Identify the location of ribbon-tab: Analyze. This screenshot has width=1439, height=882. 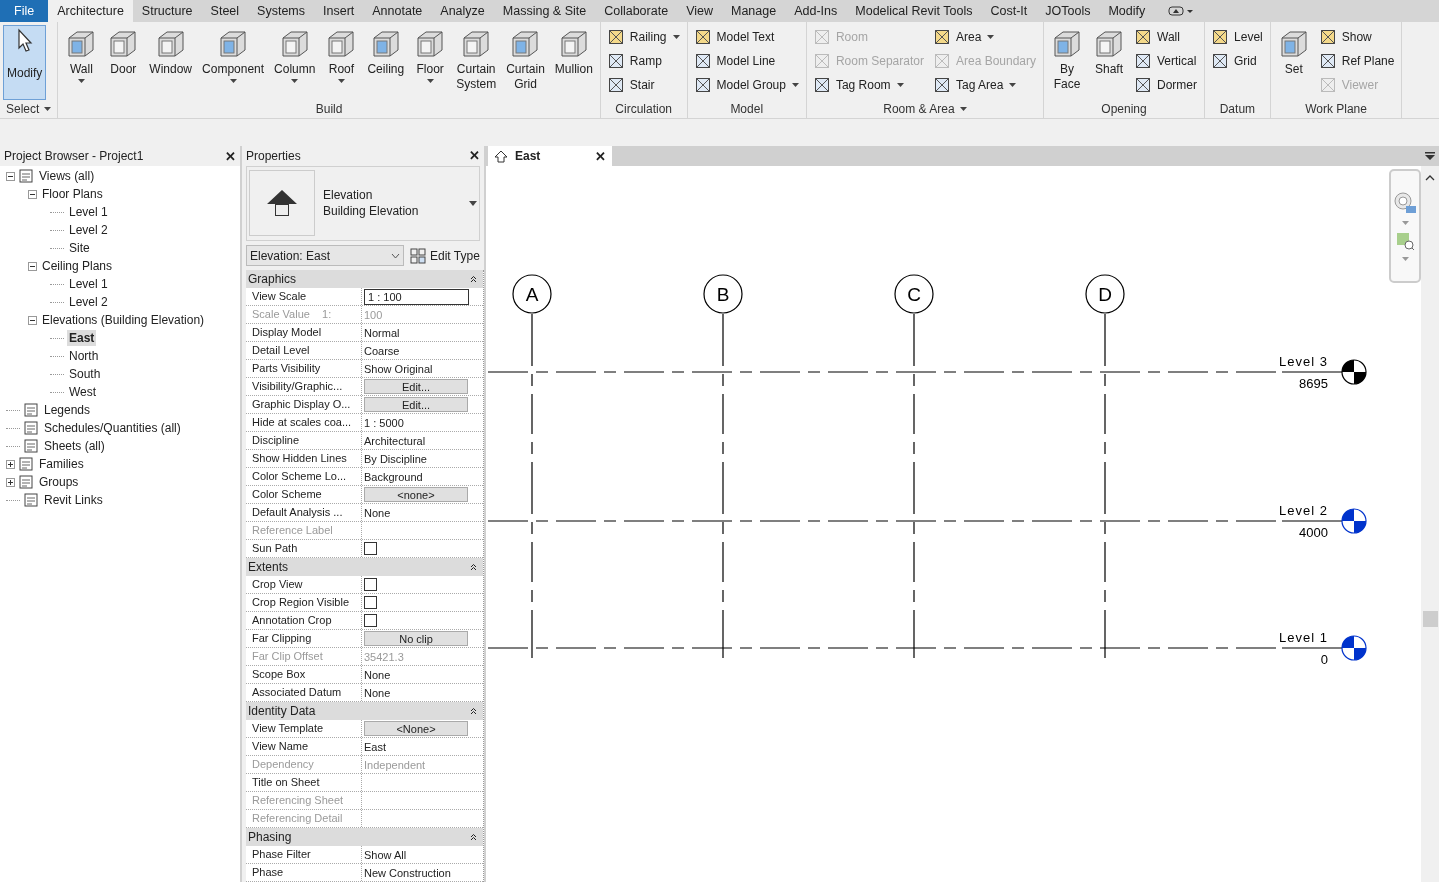
(462, 11).